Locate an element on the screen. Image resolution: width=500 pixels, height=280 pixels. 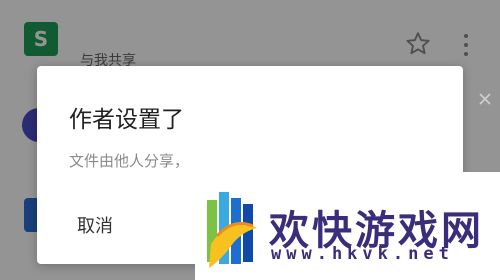
game-site-logo-icon is located at coordinates (232, 230).